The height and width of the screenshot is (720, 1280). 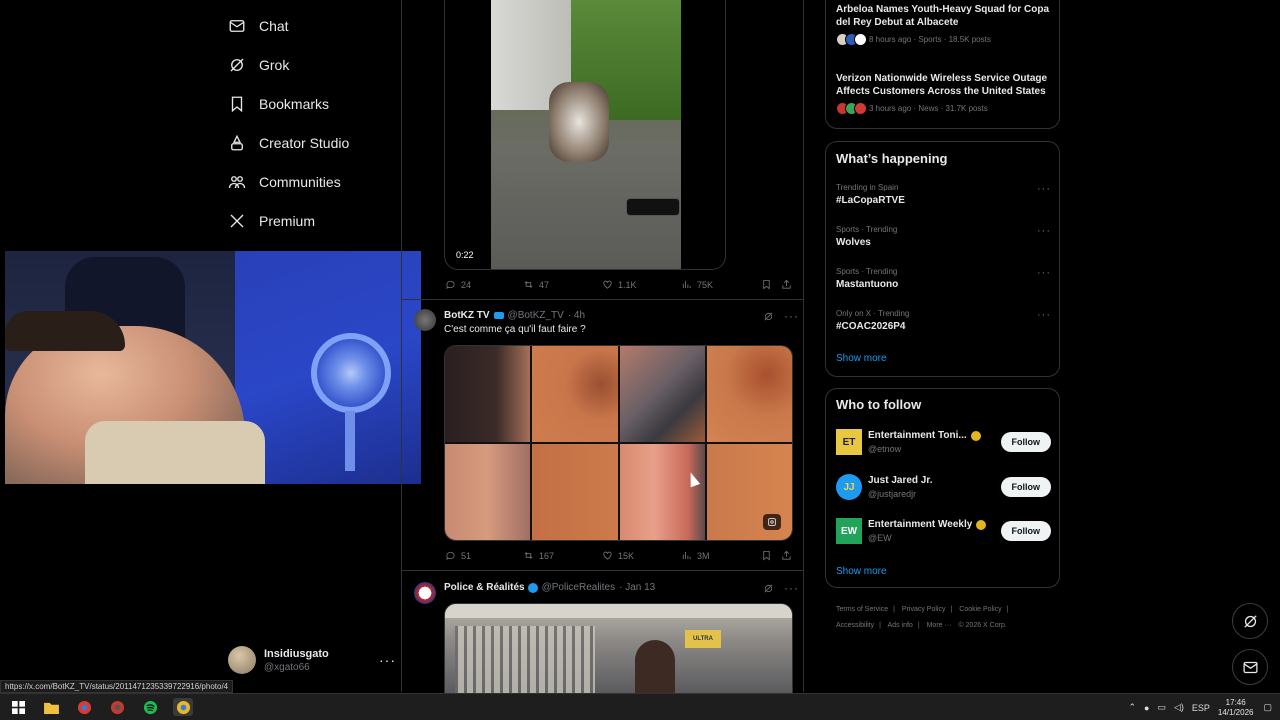 I want to click on repost-button: 167, so click(x=538, y=555).